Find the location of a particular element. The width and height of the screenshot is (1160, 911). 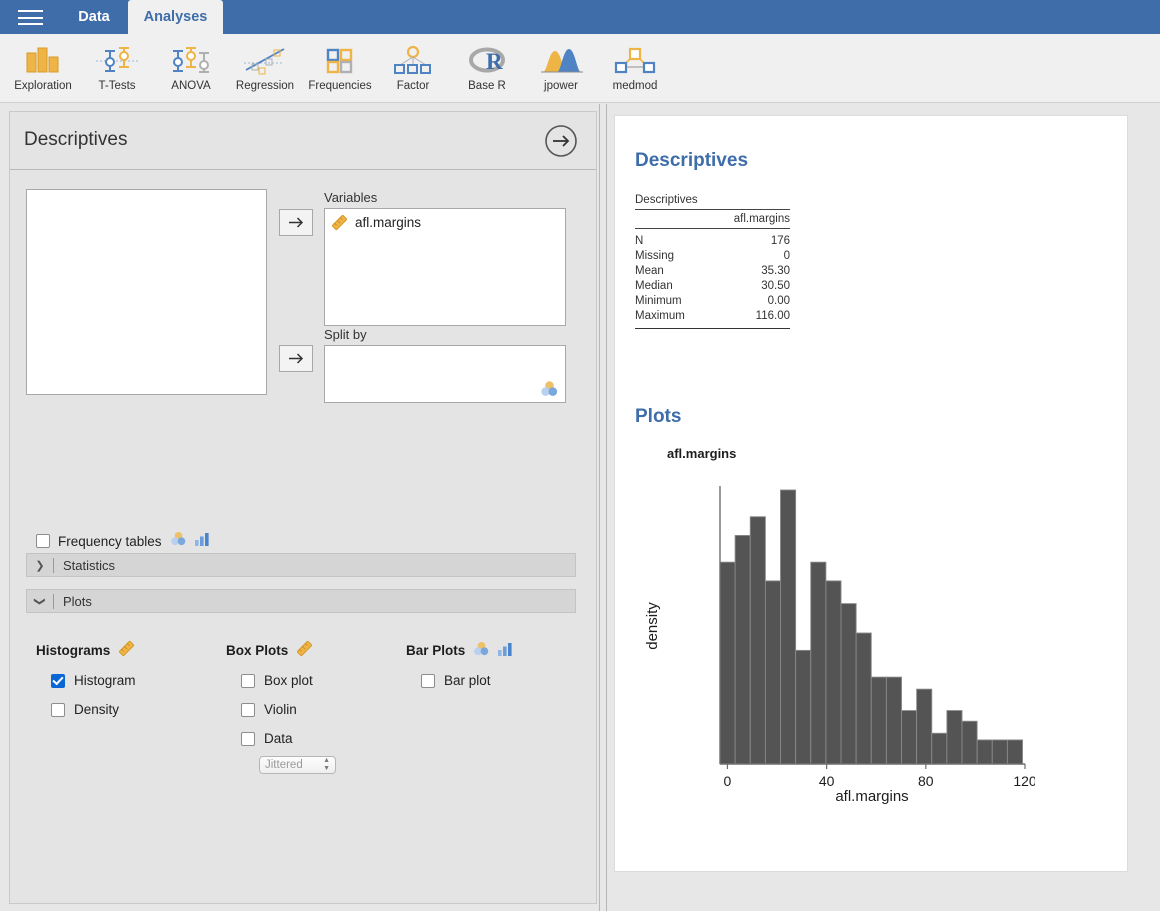

data-checkbox is located at coordinates (248, 738).